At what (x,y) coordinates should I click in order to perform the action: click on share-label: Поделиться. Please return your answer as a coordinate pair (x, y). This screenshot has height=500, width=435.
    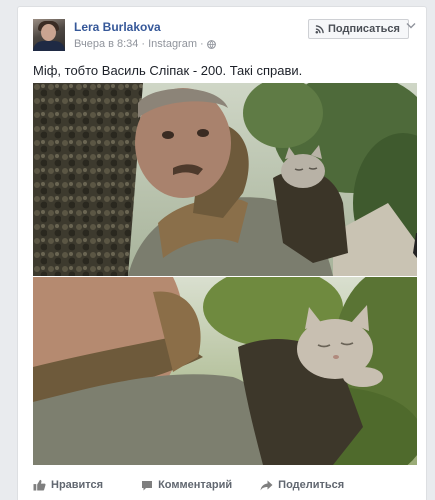
    Looking at the image, I should click on (311, 485).